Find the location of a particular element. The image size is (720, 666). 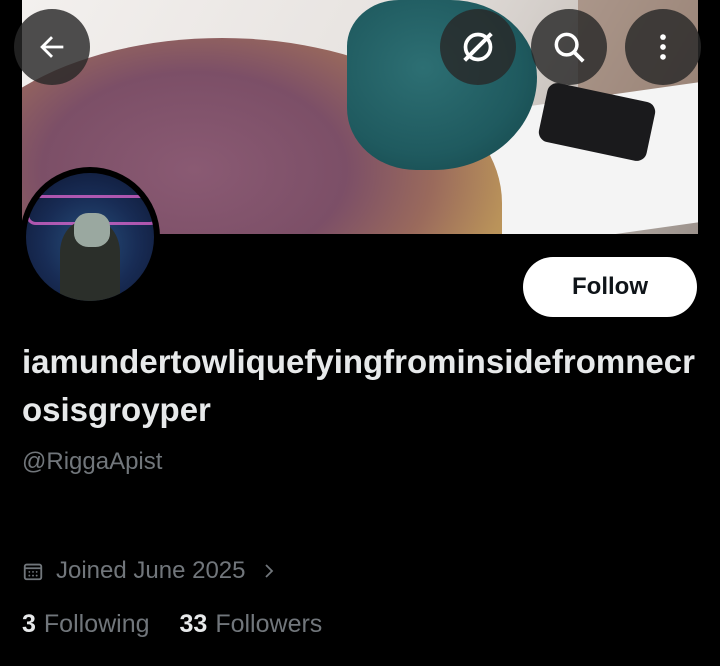

followers-label: Followers is located at coordinates (269, 624).